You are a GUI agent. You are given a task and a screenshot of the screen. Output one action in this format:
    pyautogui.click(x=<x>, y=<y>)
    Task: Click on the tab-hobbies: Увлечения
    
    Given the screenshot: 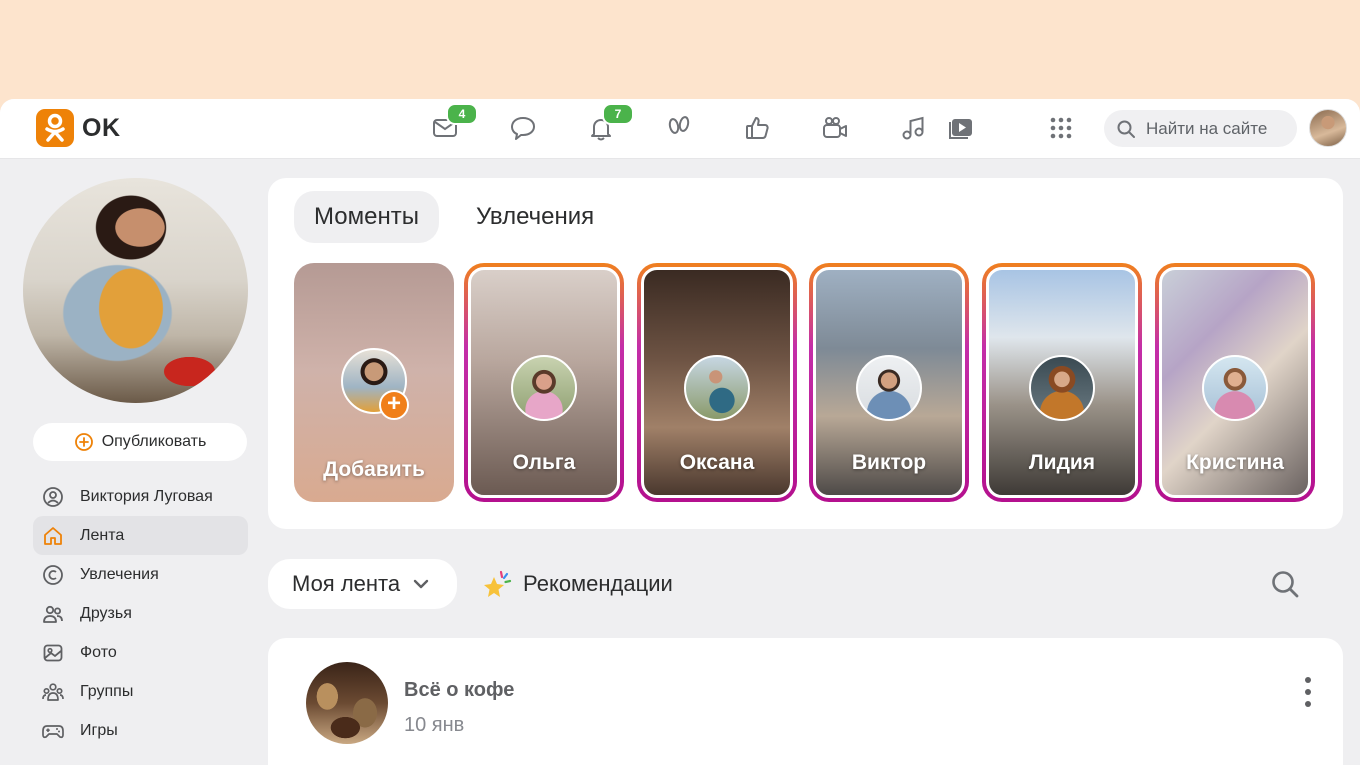 What is the action you would take?
    pyautogui.click(x=535, y=217)
    